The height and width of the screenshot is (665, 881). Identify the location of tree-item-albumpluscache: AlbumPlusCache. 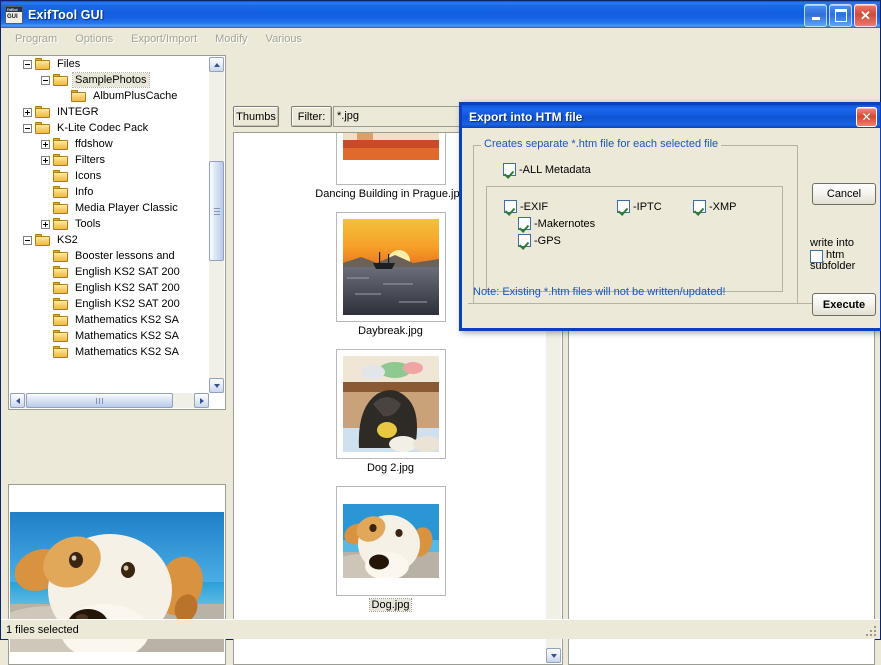
(109, 96).